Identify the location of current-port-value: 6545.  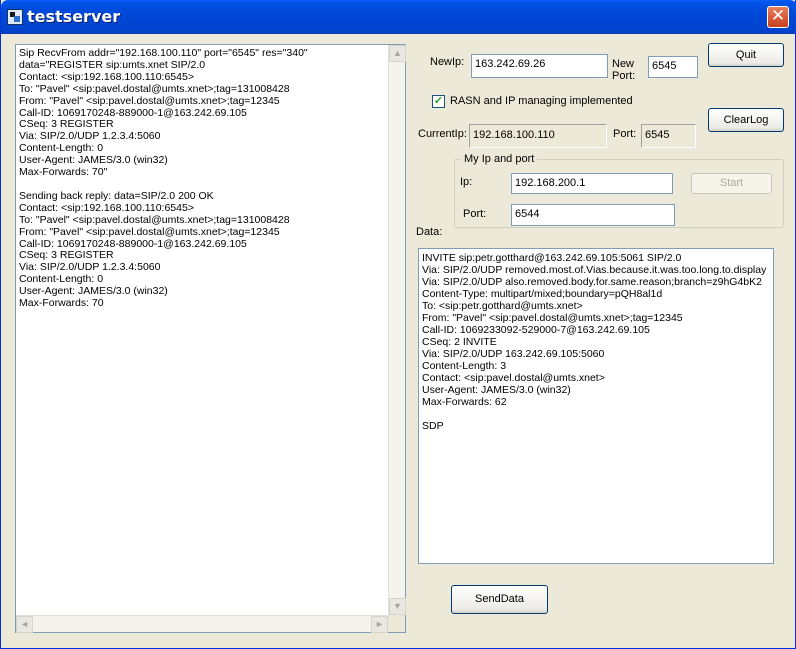
(668, 136).